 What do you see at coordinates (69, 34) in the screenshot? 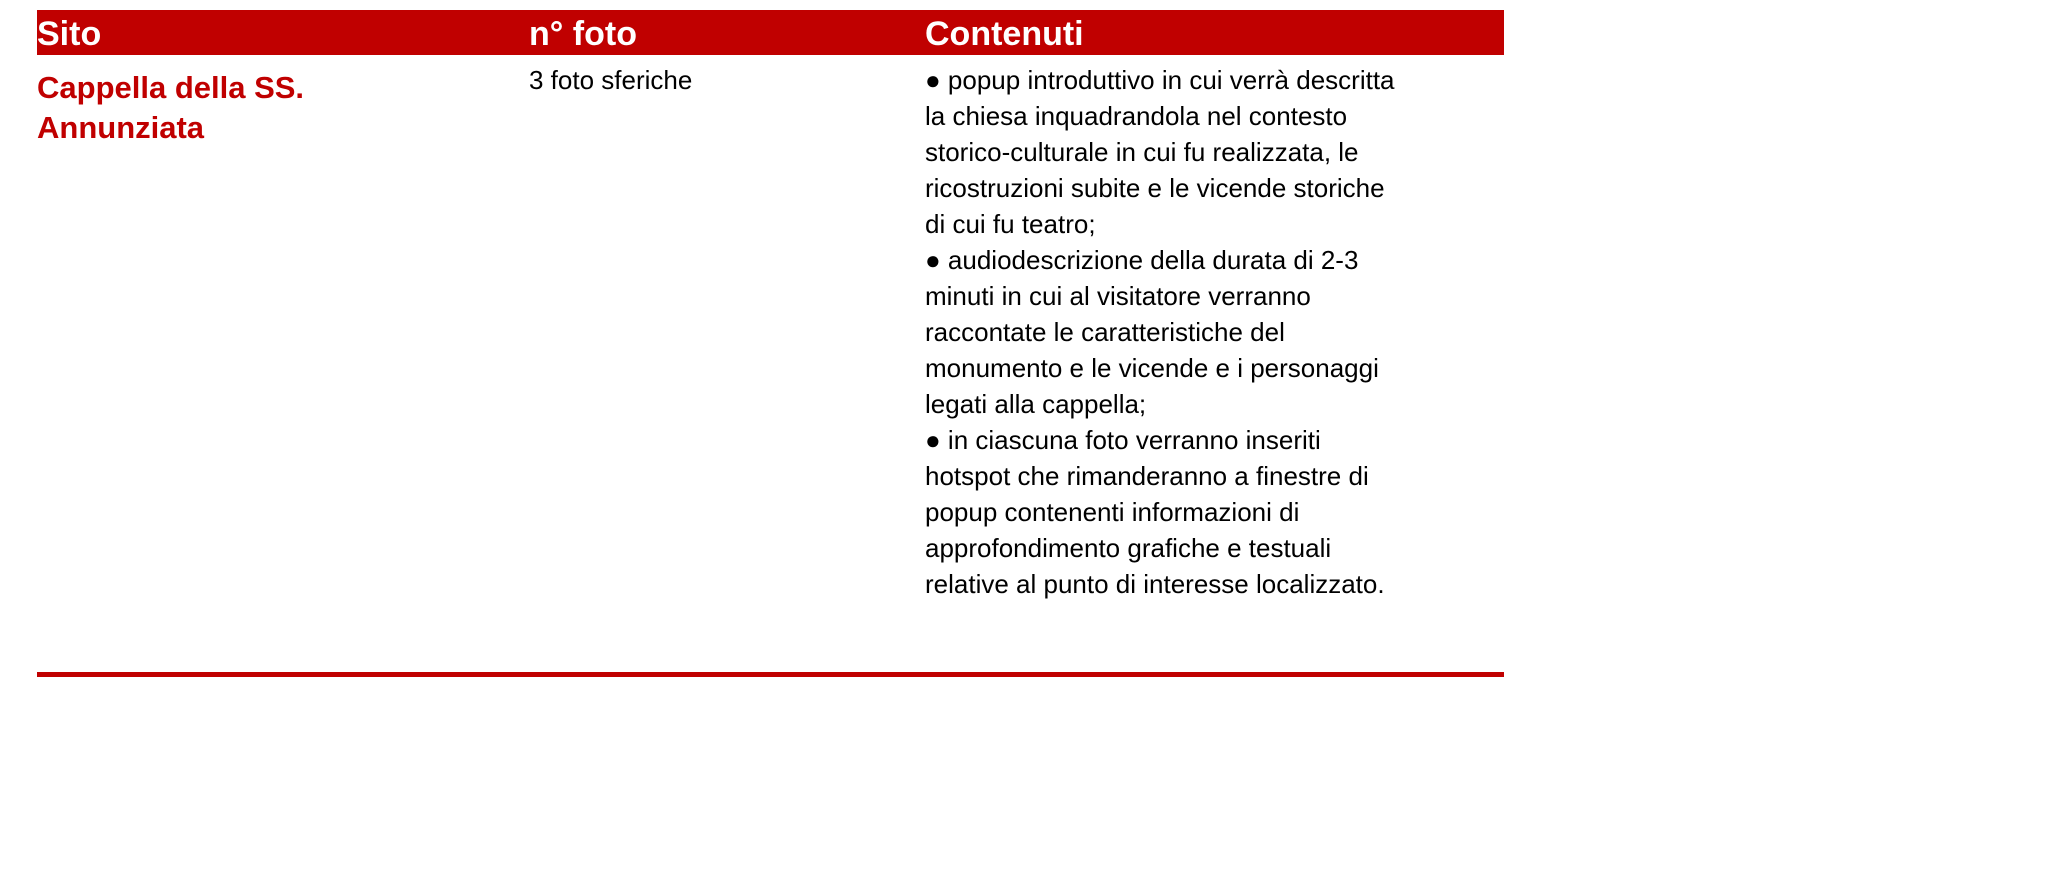
I see `header-site: Sito` at bounding box center [69, 34].